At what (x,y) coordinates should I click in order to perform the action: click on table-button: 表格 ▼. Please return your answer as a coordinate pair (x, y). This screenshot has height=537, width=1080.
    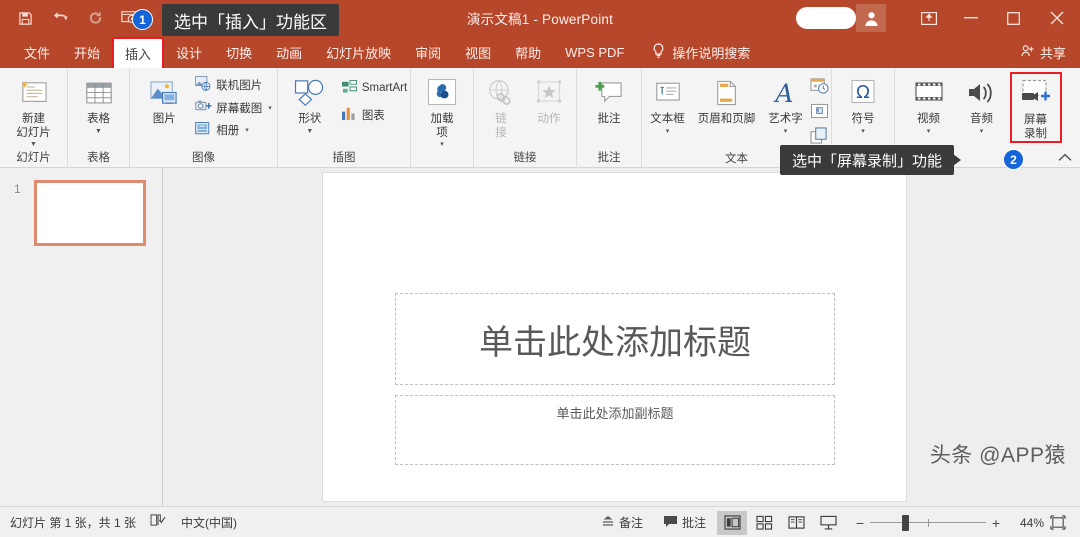
    Looking at the image, I should click on (99, 103).